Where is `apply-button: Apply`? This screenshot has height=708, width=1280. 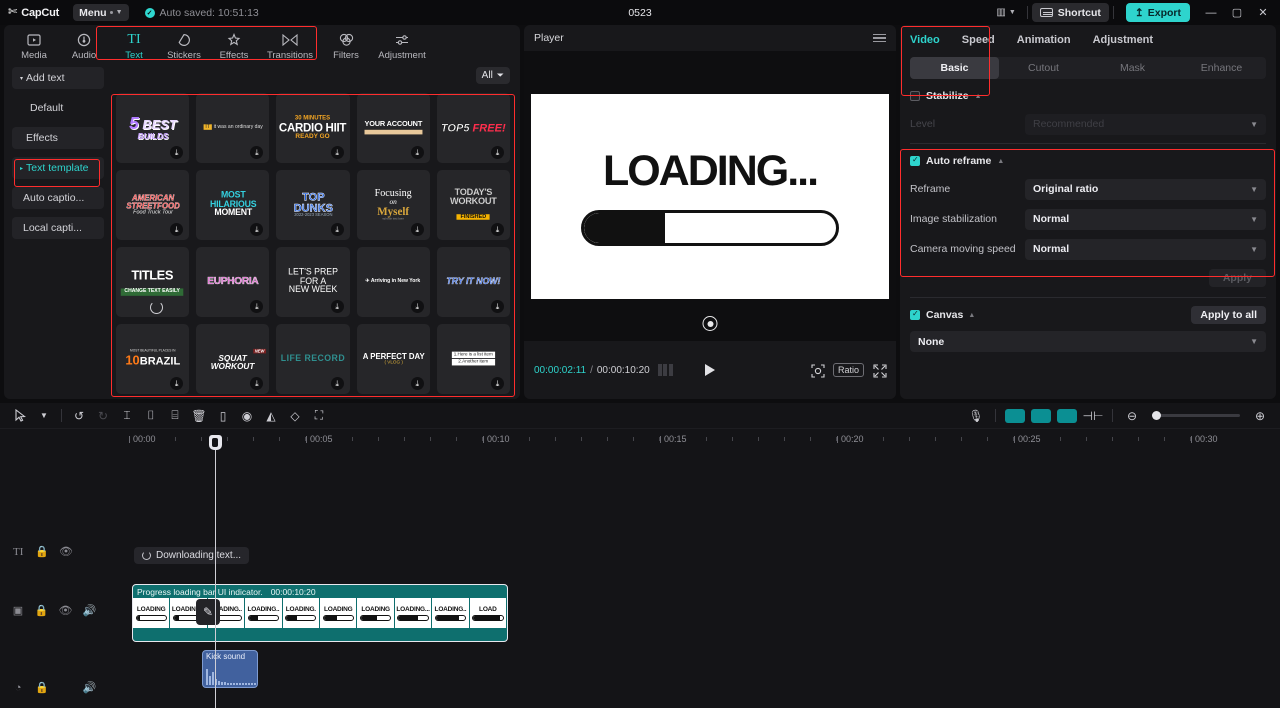 apply-button: Apply is located at coordinates (1237, 278).